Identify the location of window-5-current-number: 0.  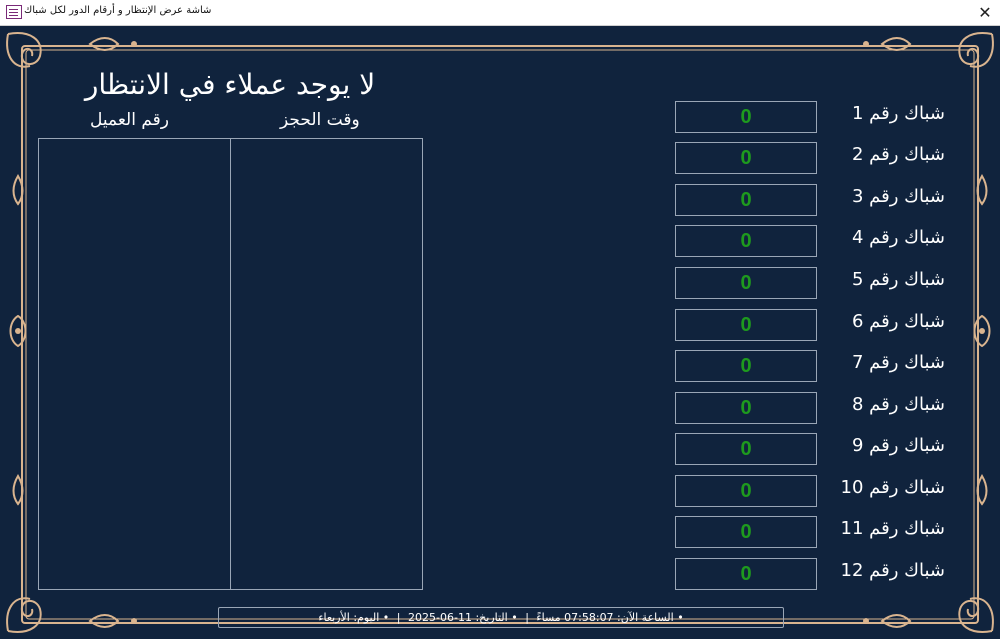
(746, 283).